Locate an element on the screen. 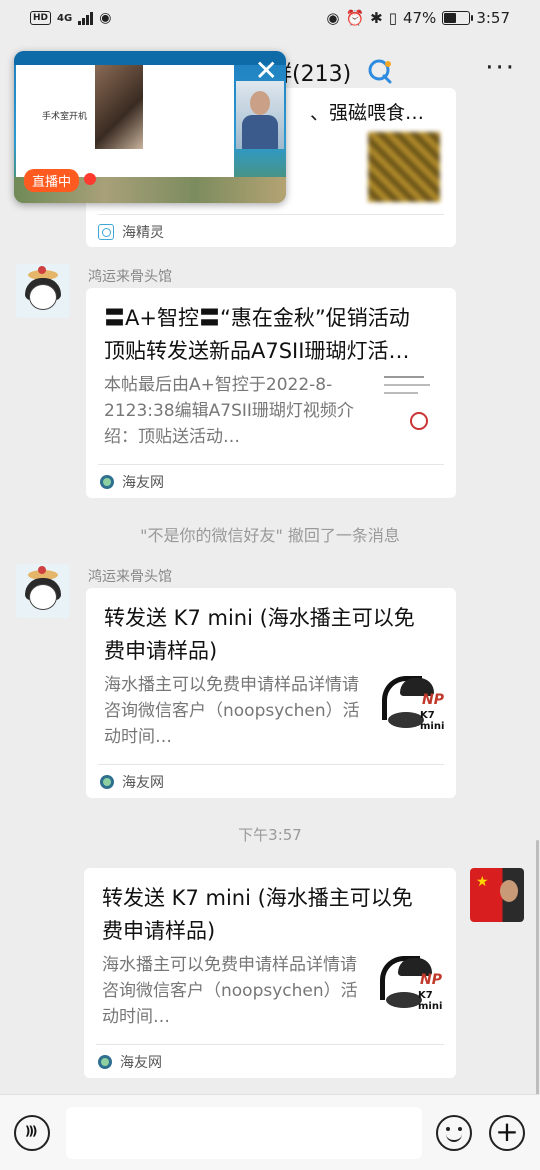  live-slide-text: 手术室开机 is located at coordinates (65, 117).